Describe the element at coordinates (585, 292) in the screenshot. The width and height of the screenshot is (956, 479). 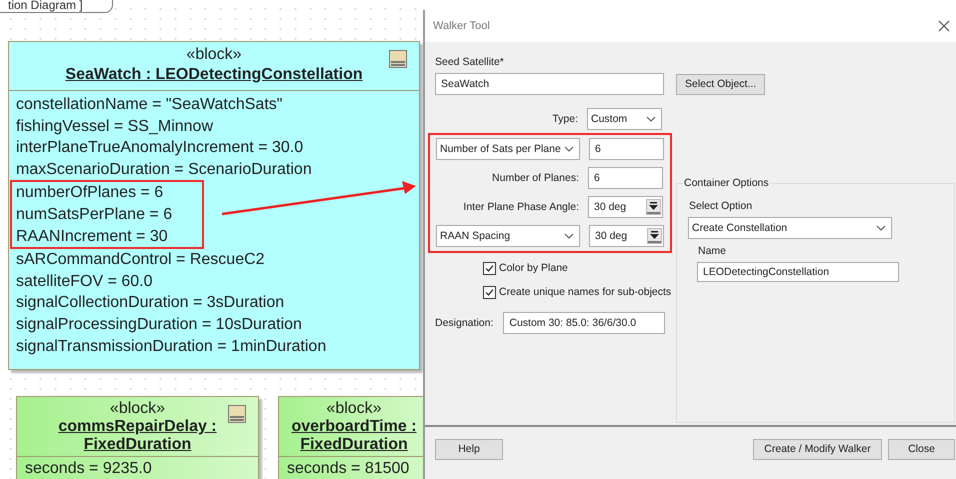
I see `checkbox-label: Create unique names for sub-objects` at that location.